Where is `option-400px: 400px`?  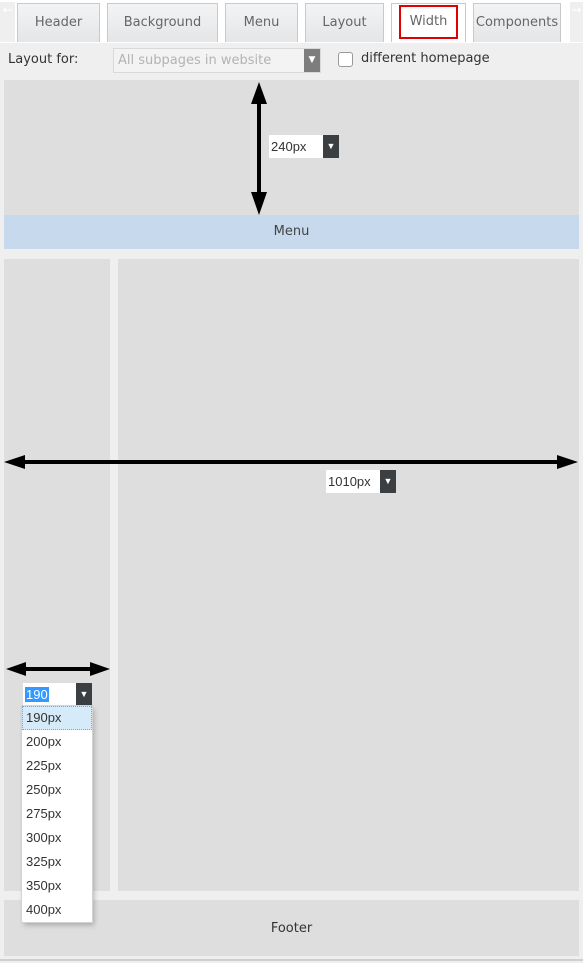
option-400px: 400px is located at coordinates (57, 910).